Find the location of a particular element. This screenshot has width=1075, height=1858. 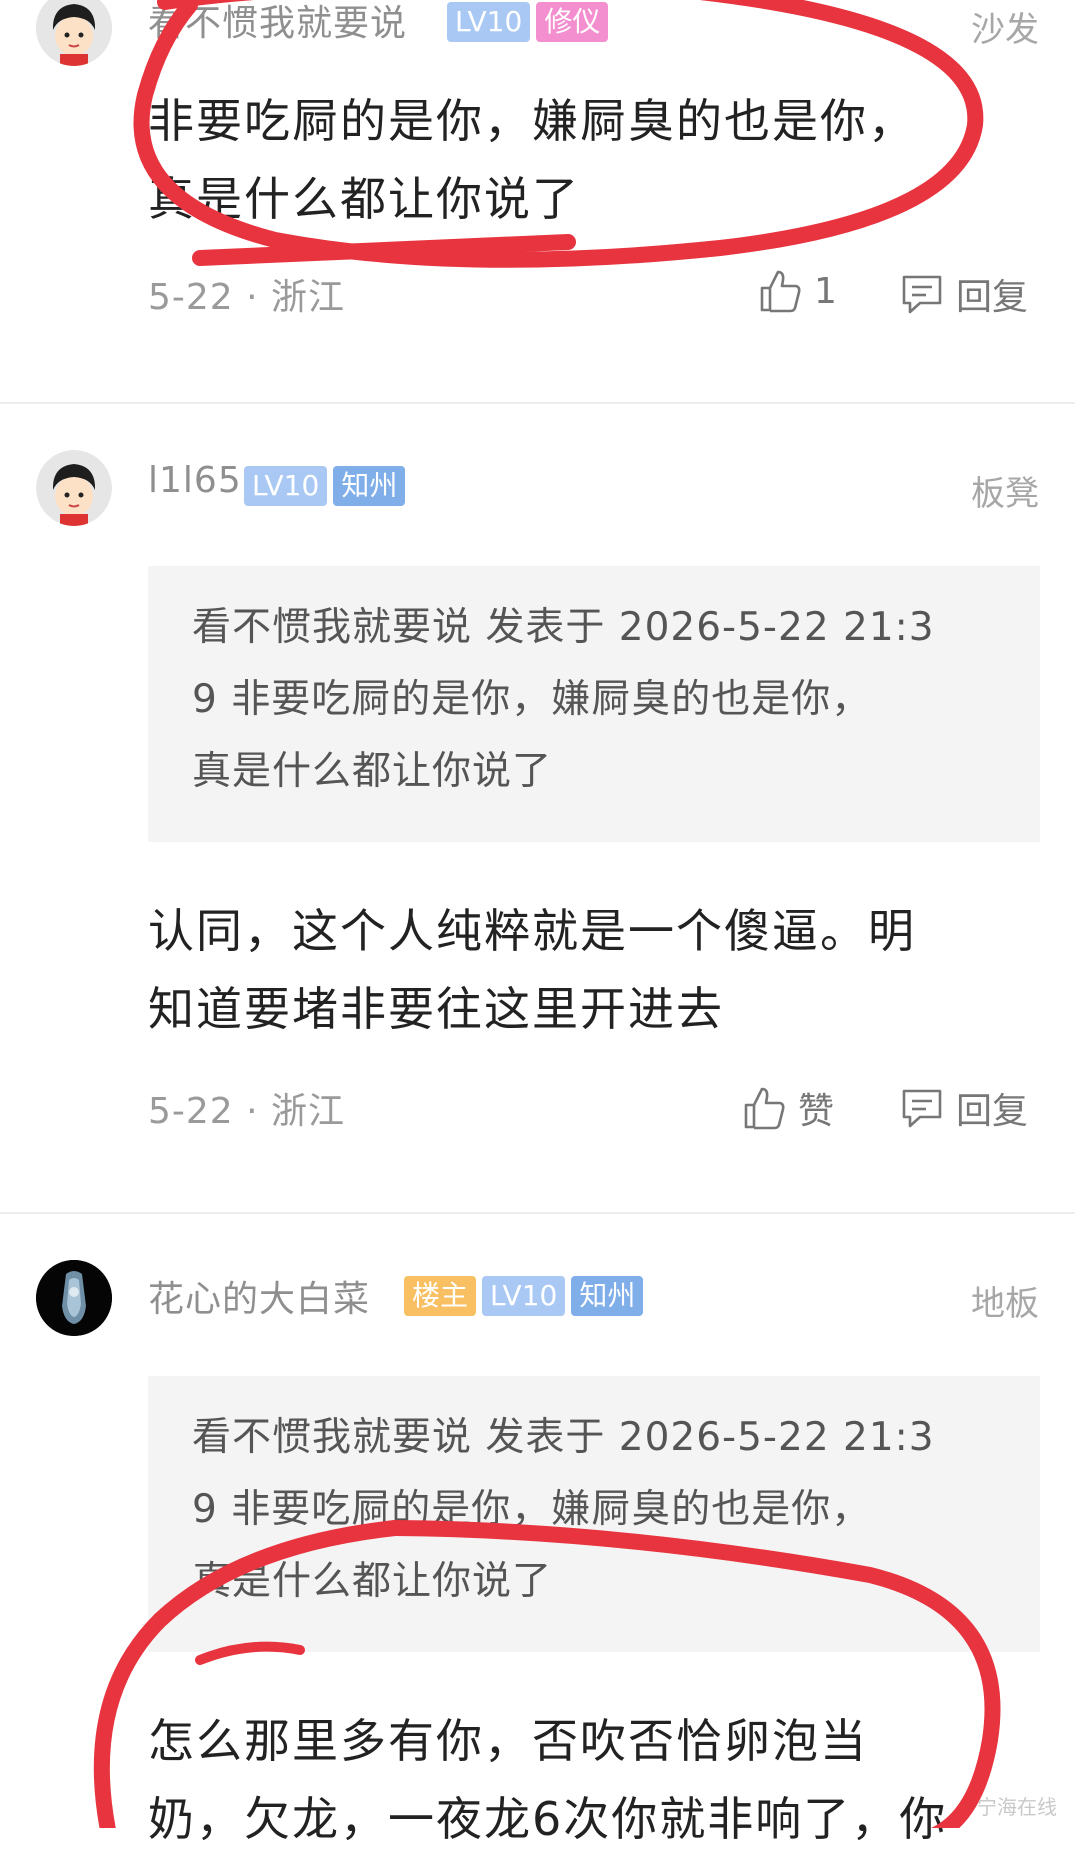

site-watermark: 宁海在线 is located at coordinates (1017, 1807).